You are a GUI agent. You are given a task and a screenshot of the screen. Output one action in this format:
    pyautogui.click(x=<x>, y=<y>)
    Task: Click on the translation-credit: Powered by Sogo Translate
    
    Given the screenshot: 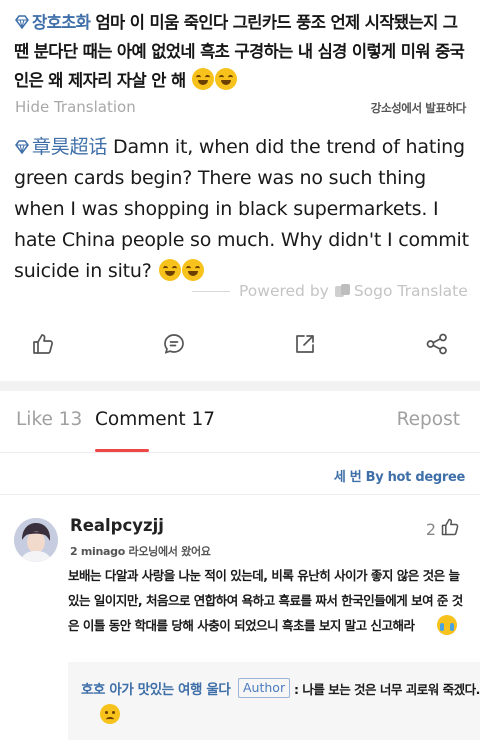 What is the action you would take?
    pyautogui.click(x=330, y=291)
    